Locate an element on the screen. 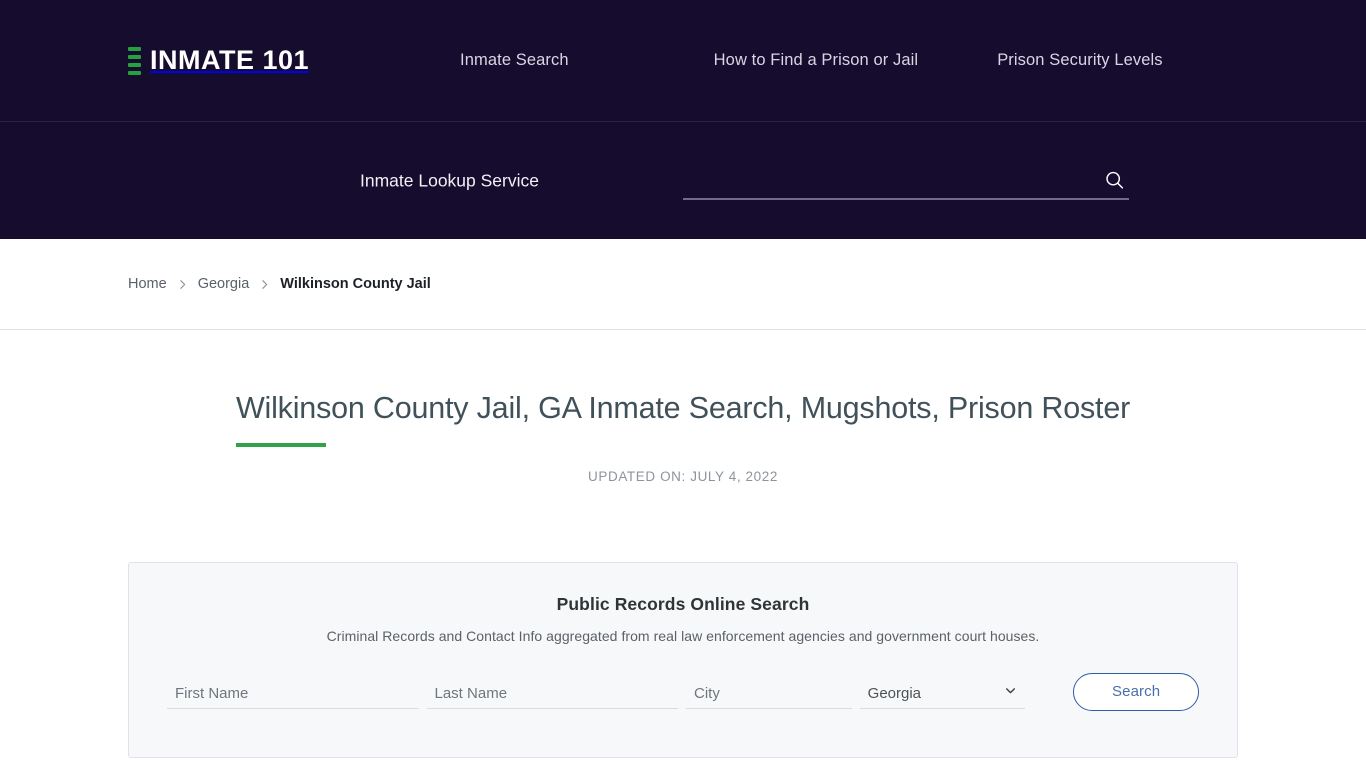 The width and height of the screenshot is (1366, 768). public-records-title: Public Records Online Search is located at coordinates (683, 603).